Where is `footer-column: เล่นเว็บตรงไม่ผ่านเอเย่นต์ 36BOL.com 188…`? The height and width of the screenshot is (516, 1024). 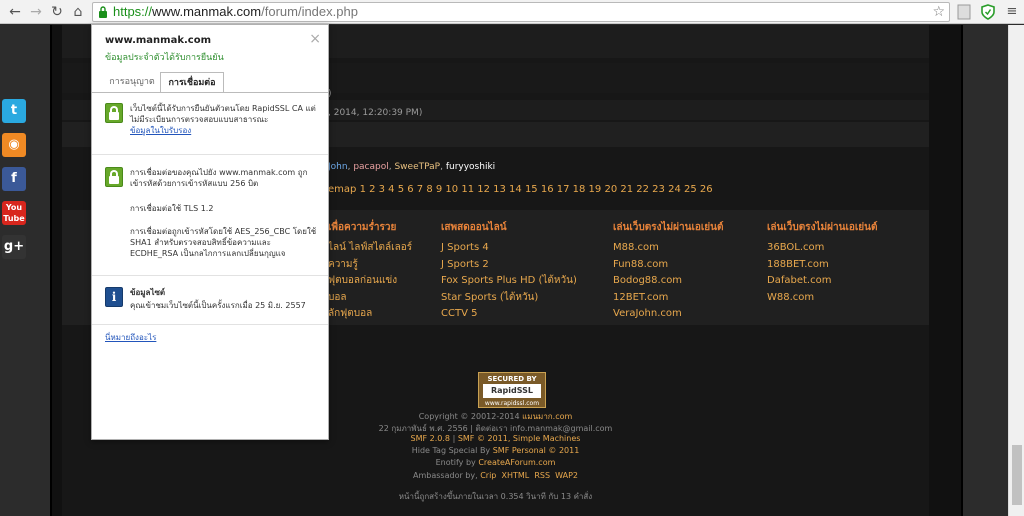 footer-column: เล่นเว็บตรงไม่ผ่านเอเย่นต์ 36BOL.com 188… is located at coordinates (842, 263).